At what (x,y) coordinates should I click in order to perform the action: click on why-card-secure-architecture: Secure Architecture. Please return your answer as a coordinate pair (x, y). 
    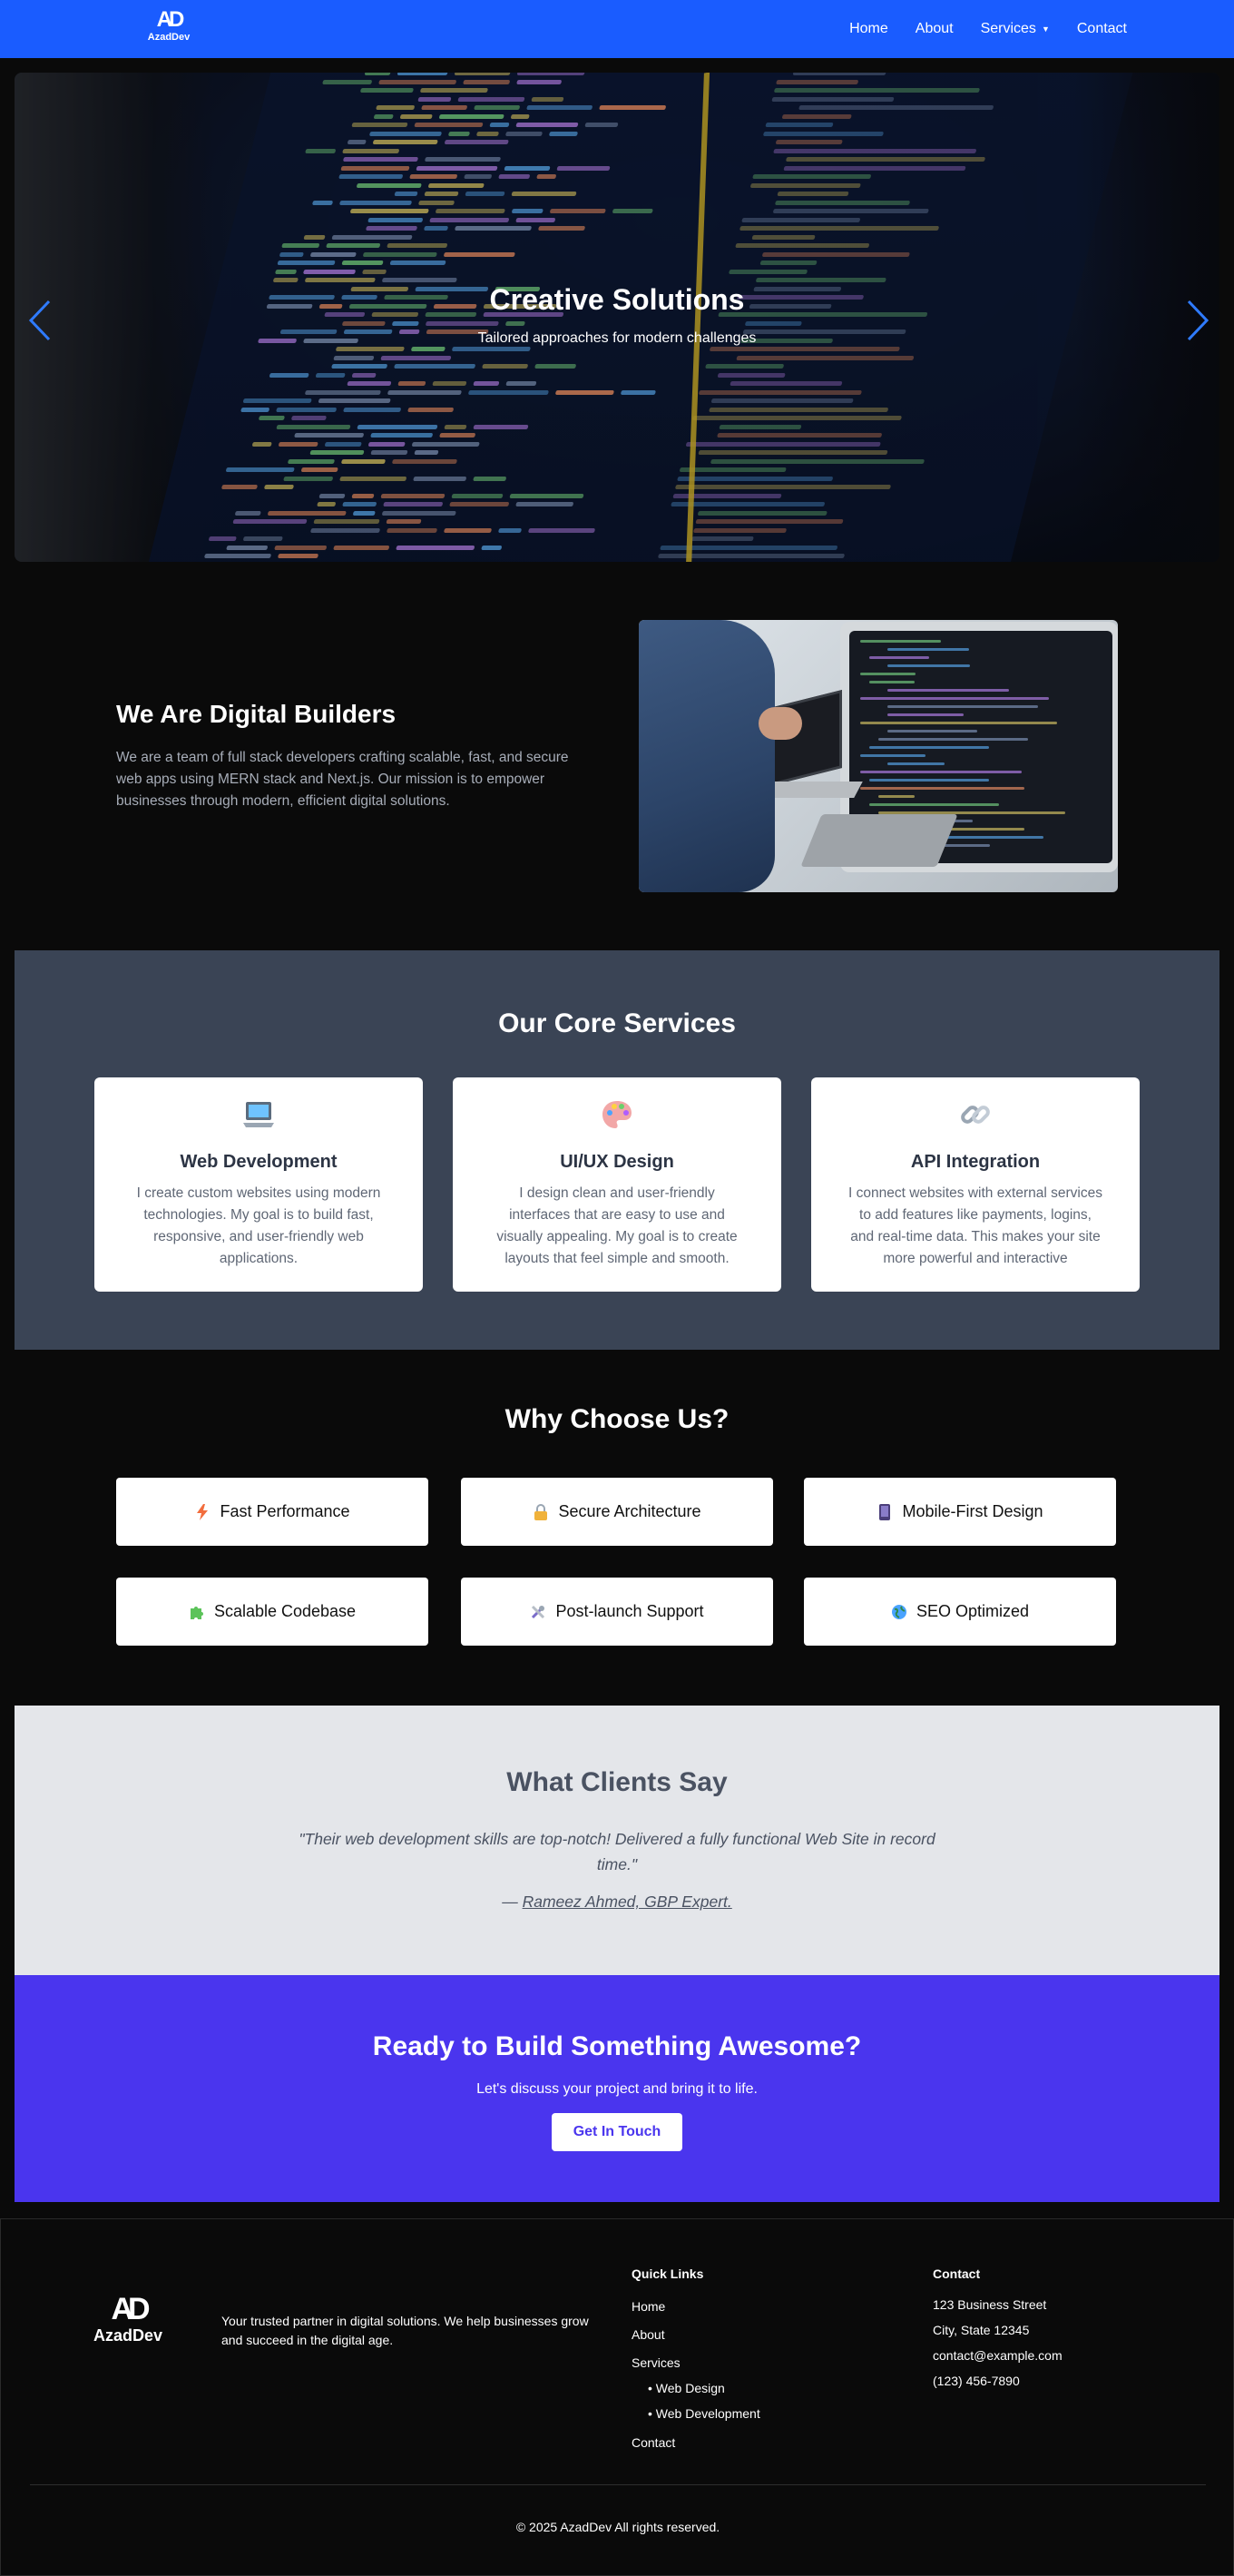
    Looking at the image, I should click on (617, 1512).